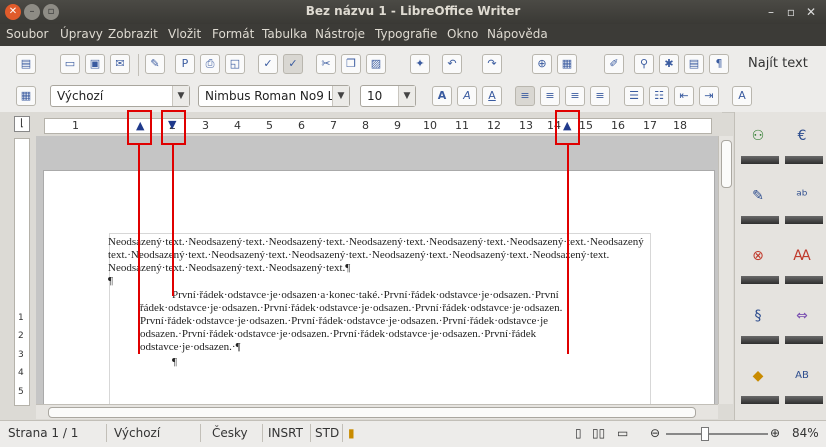 This screenshot has width=826, height=447. Describe the element at coordinates (634, 96) in the screenshot. I see `numbering-icon: ☰` at that location.